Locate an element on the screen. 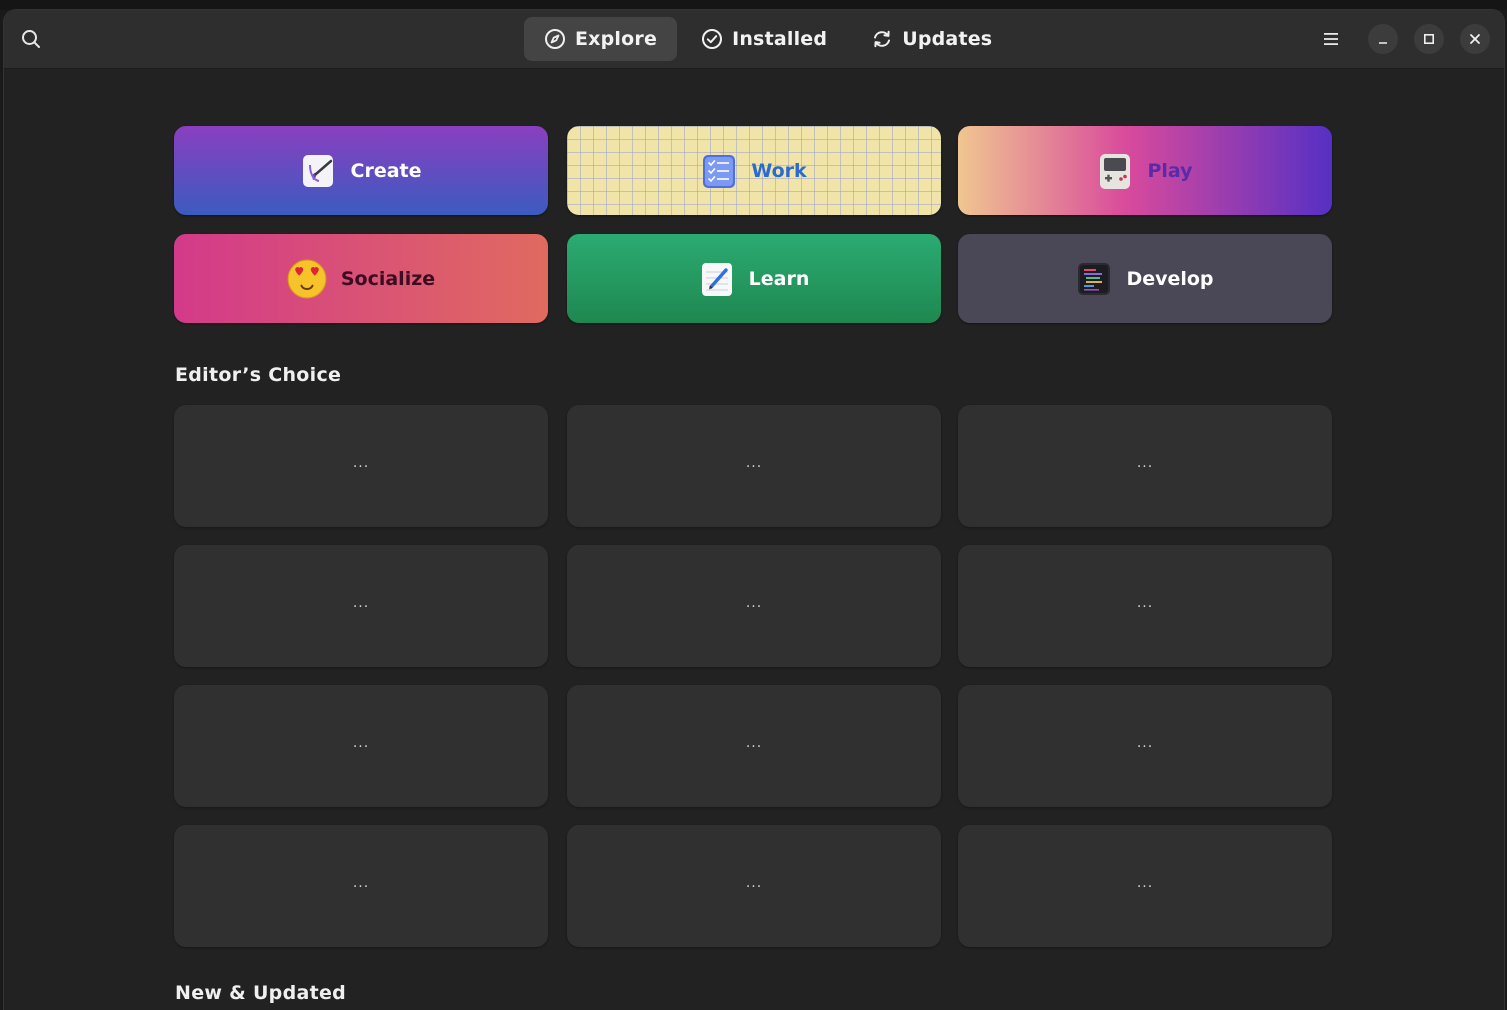  refresh-icon is located at coordinates (882, 39).